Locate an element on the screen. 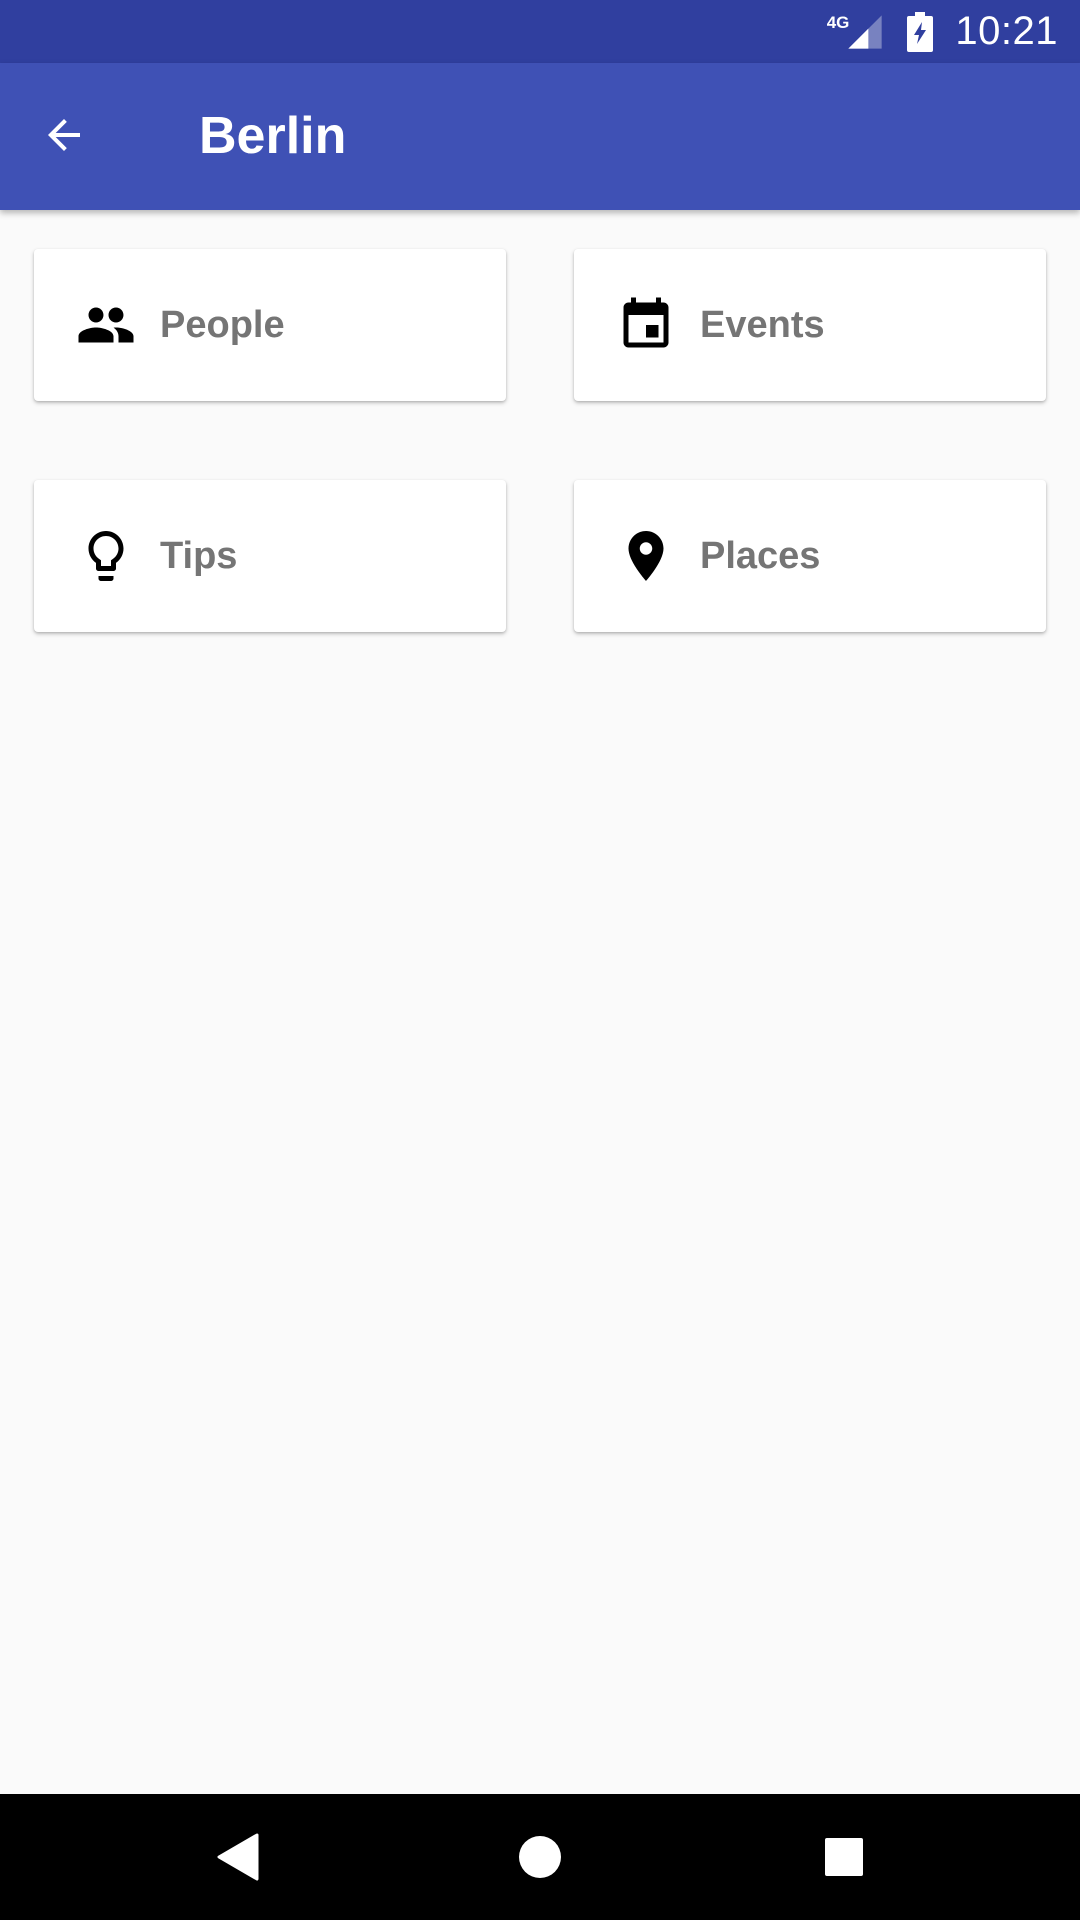 Image resolution: width=1080 pixels, height=1920 pixels. nav-back-button is located at coordinates (237, 1857).